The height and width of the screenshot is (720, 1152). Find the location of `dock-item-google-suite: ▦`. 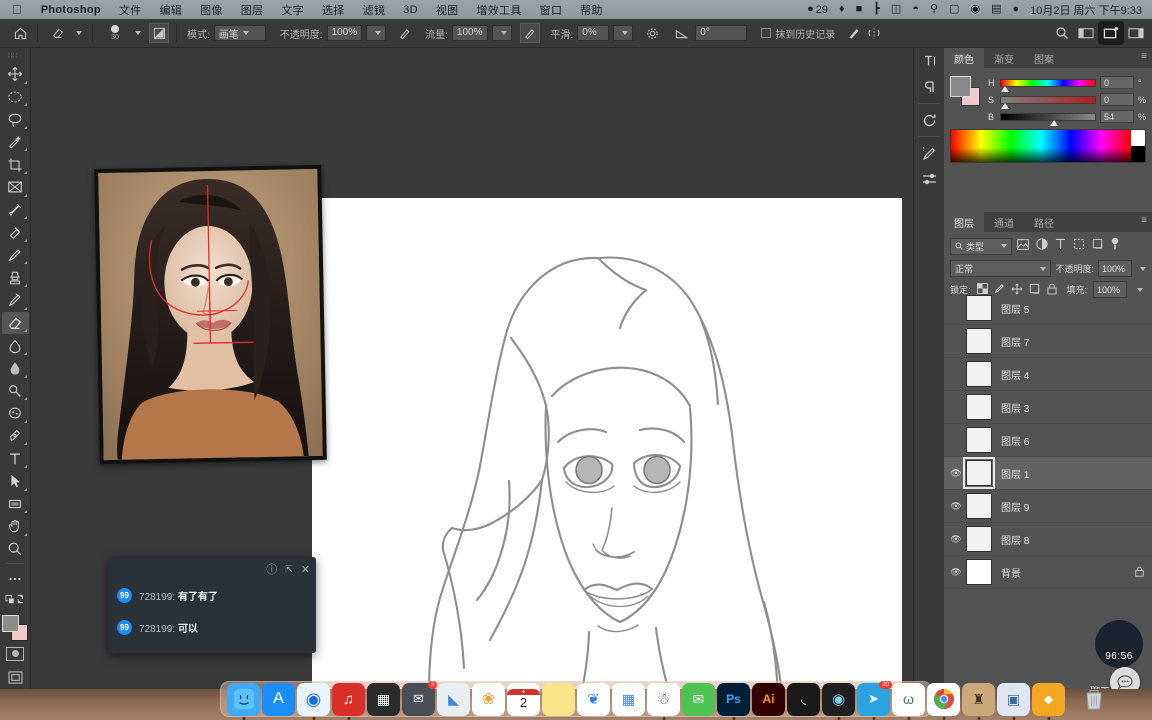

dock-item-google-suite: ▦ is located at coordinates (628, 699).